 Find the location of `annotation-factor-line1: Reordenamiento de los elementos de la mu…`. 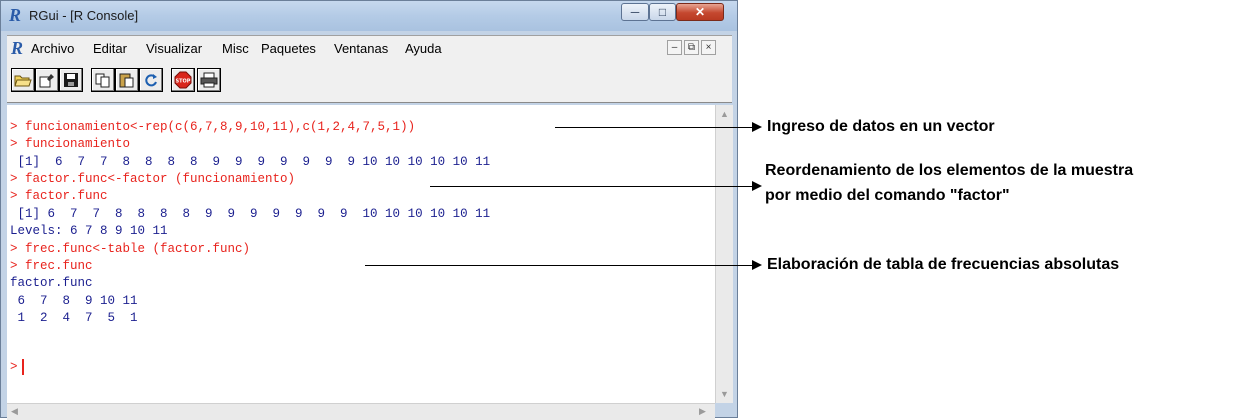

annotation-factor-line1: Reordenamiento de los elementos de la mu… is located at coordinates (949, 170).